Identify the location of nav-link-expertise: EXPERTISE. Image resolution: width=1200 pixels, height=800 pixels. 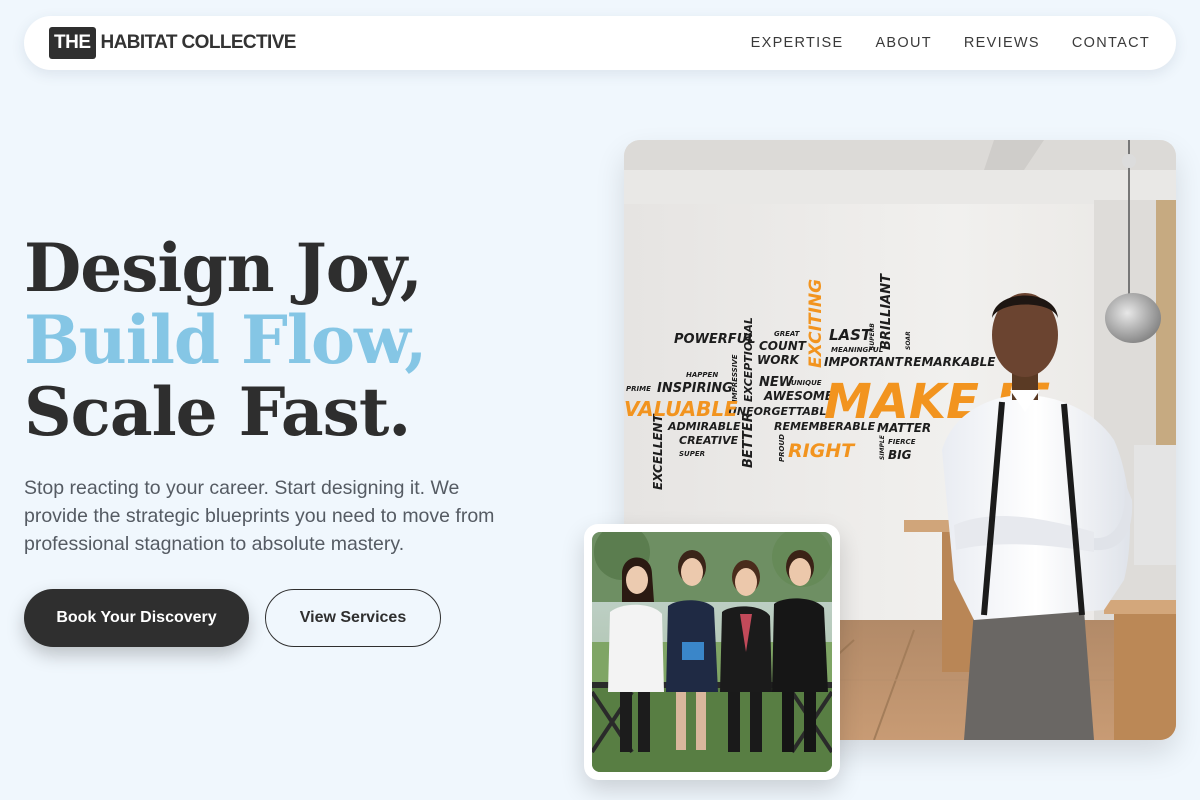
(797, 43).